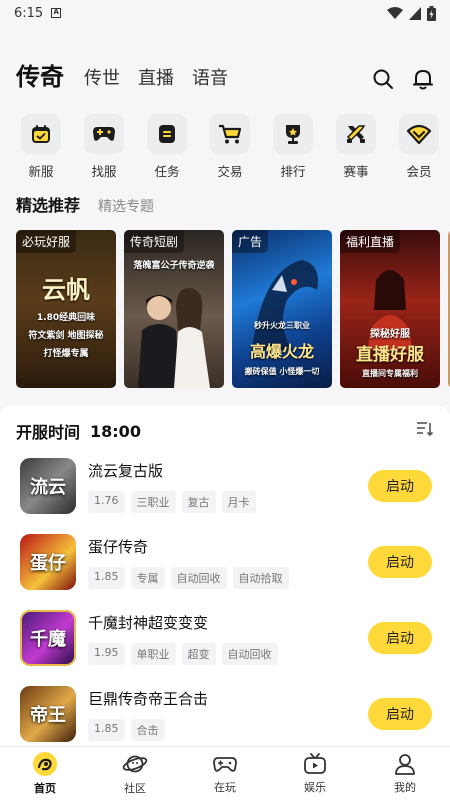  Describe the element at coordinates (198, 653) in the screenshot. I see `game-tag: 超变` at that location.